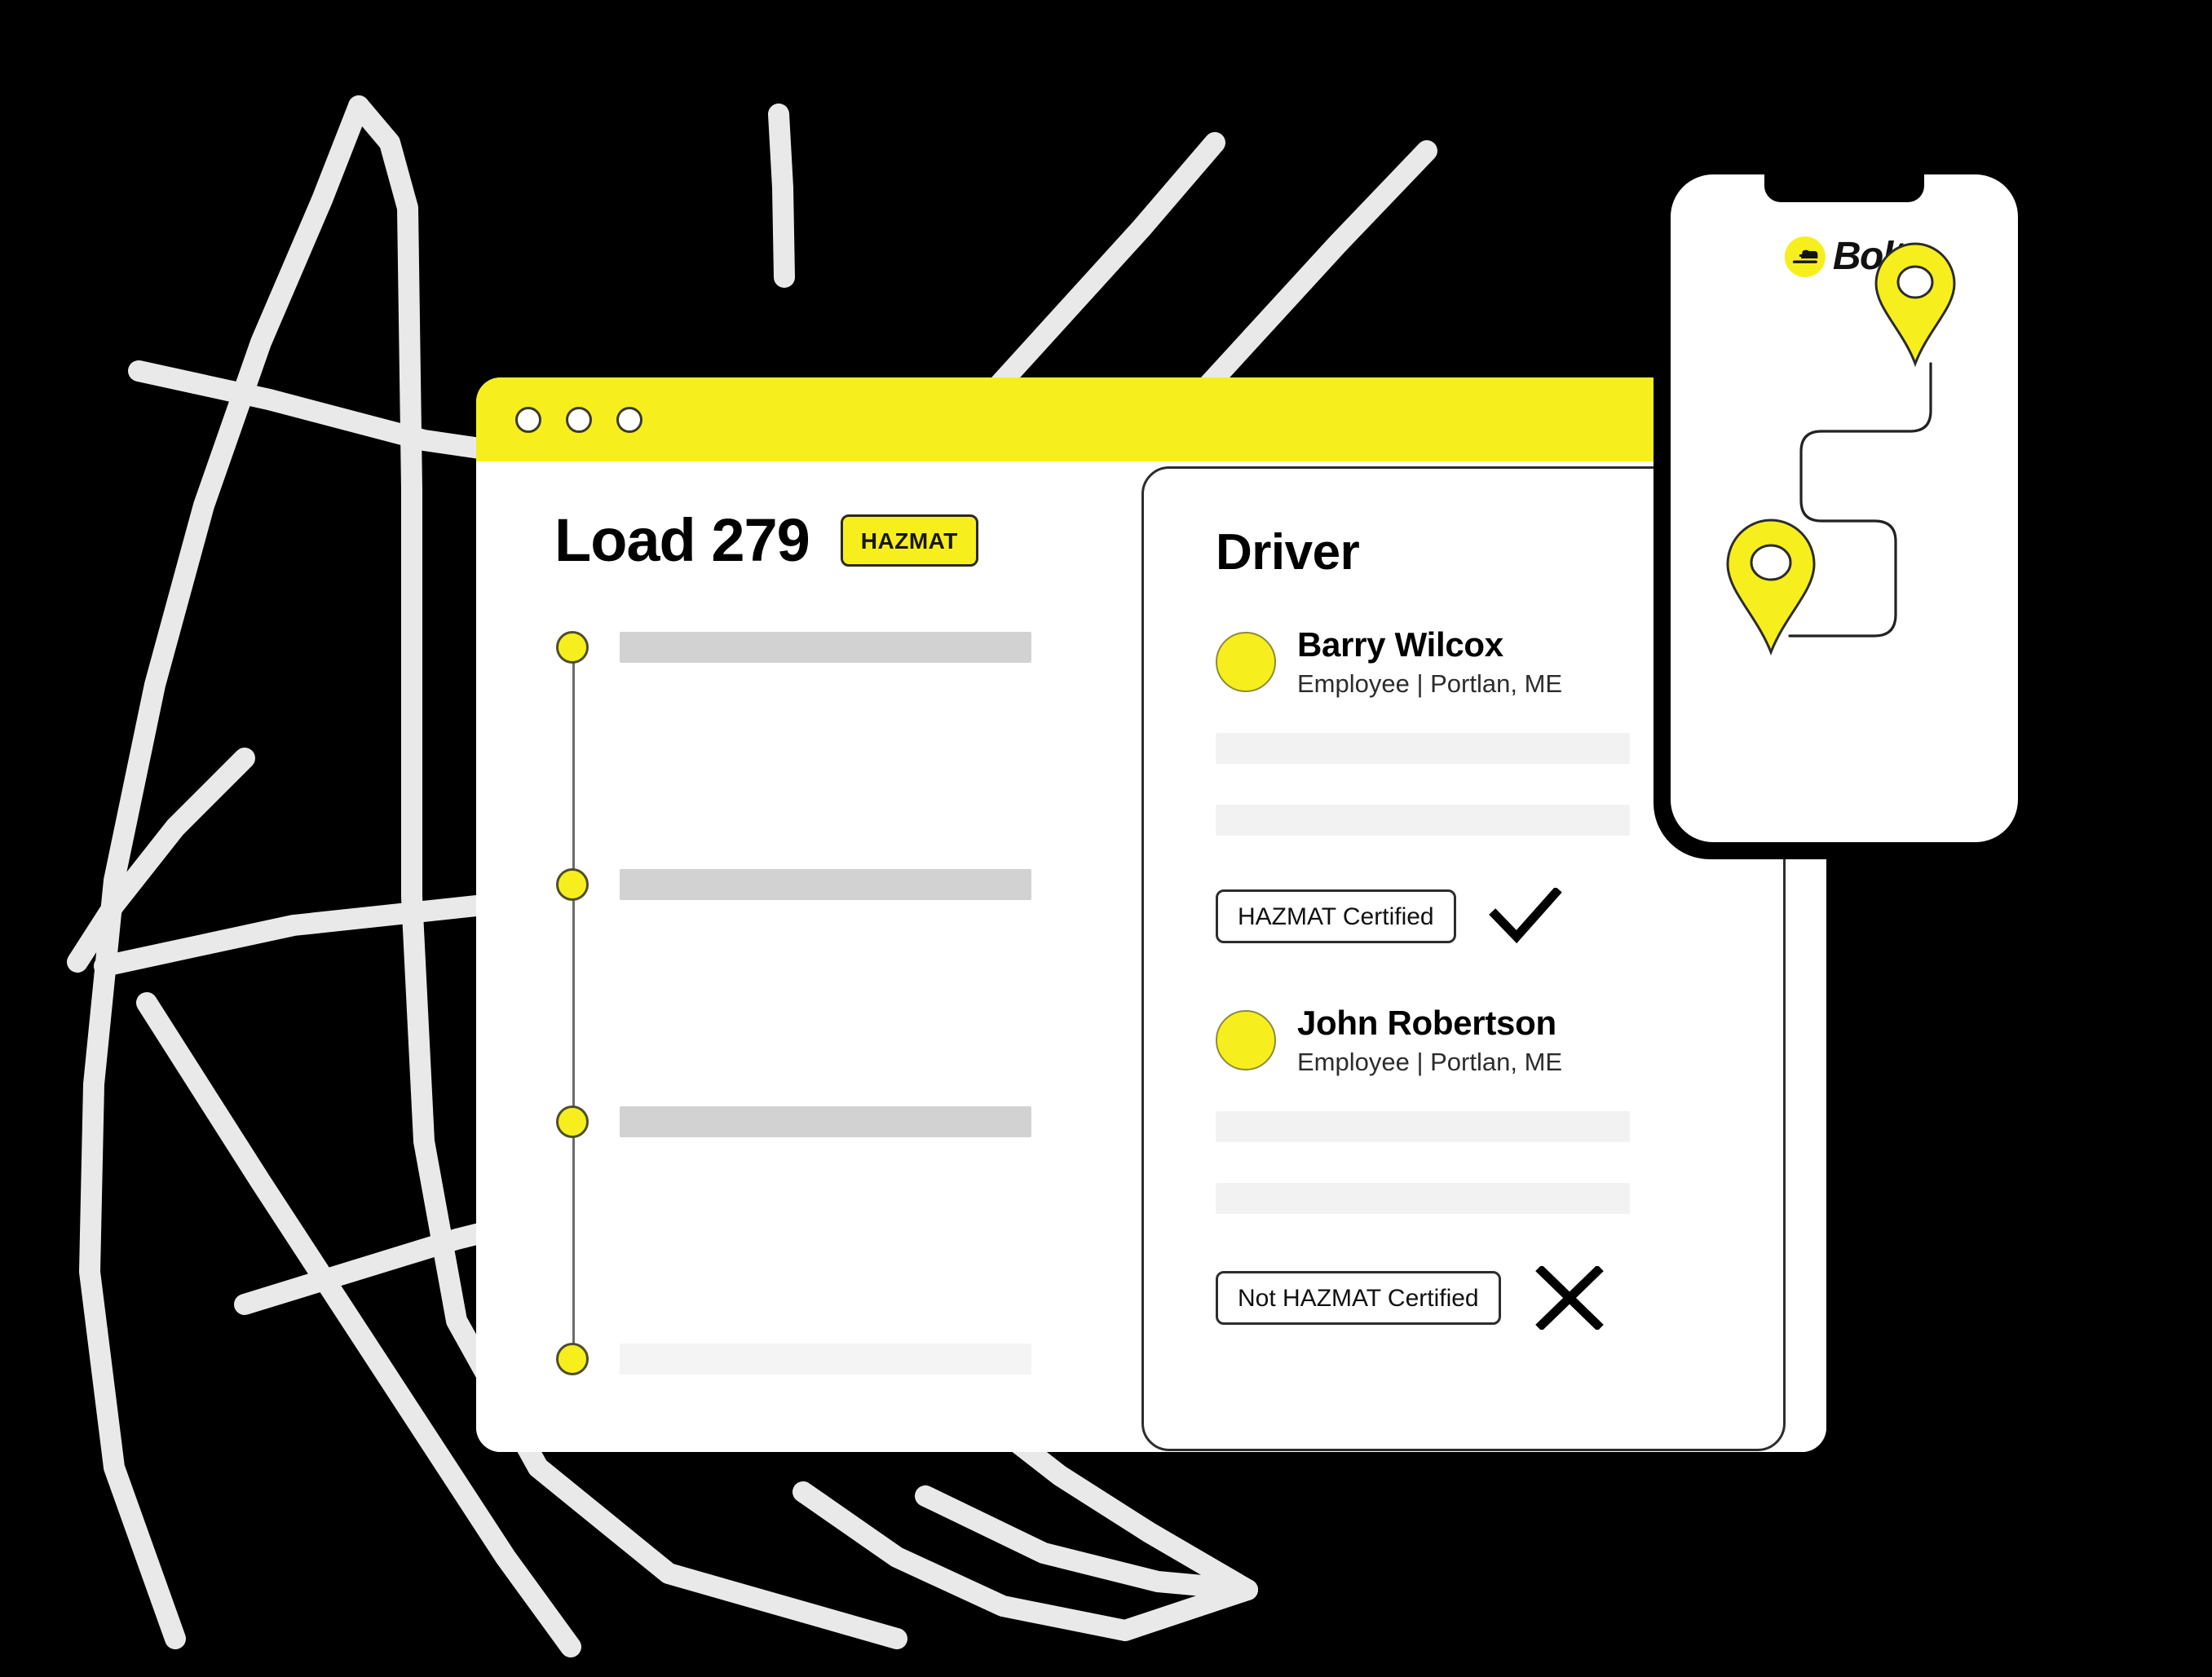 The image size is (2212, 1677). What do you see at coordinates (528, 420) in the screenshot?
I see `close-dot` at bounding box center [528, 420].